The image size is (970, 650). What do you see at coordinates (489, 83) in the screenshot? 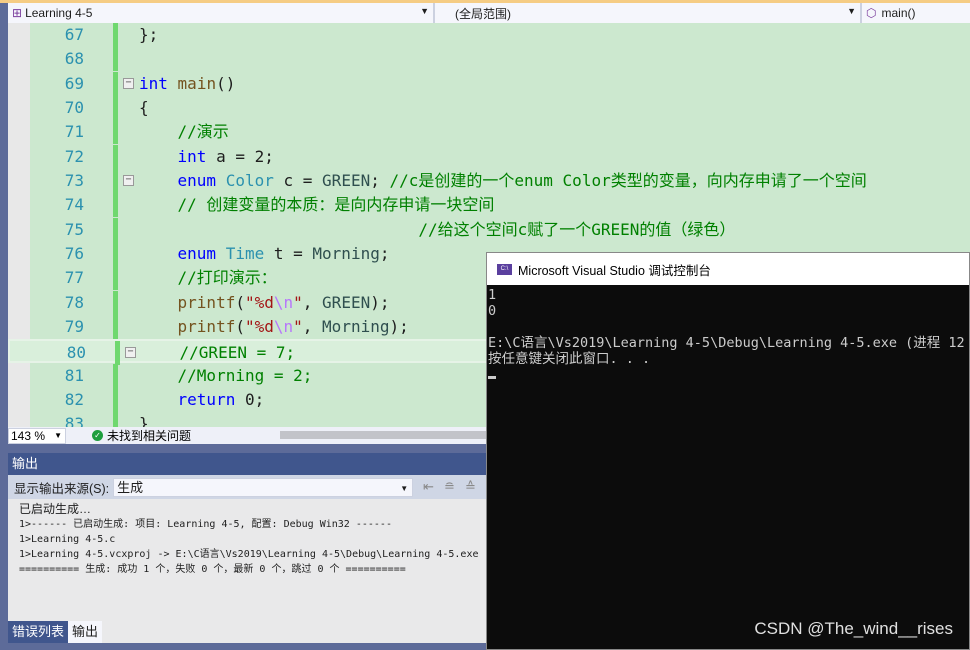
I see `code-line: 69 − int main()` at bounding box center [489, 83].